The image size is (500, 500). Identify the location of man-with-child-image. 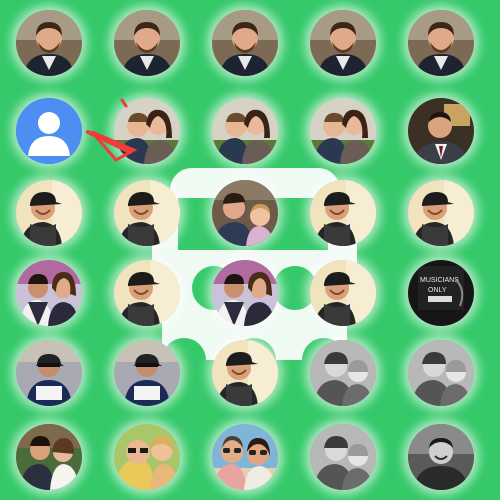
(245, 213).